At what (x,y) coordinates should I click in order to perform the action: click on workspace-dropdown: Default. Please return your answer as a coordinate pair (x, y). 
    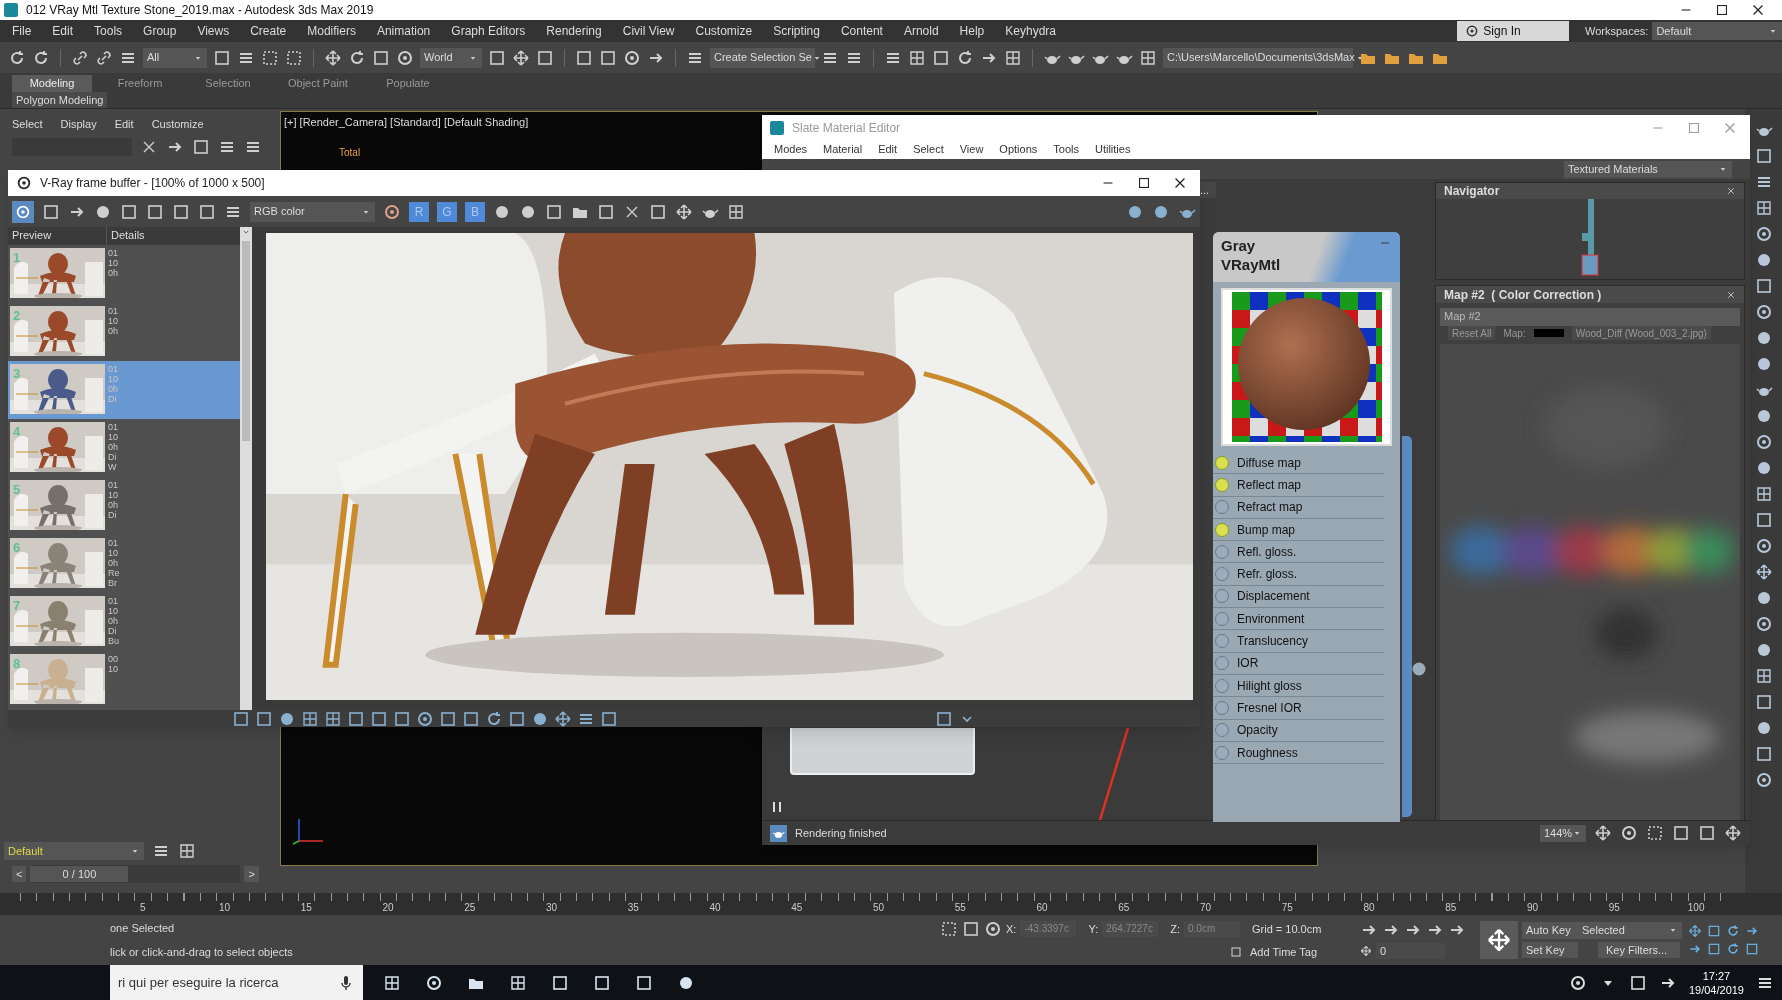
    Looking at the image, I should click on (1717, 31).